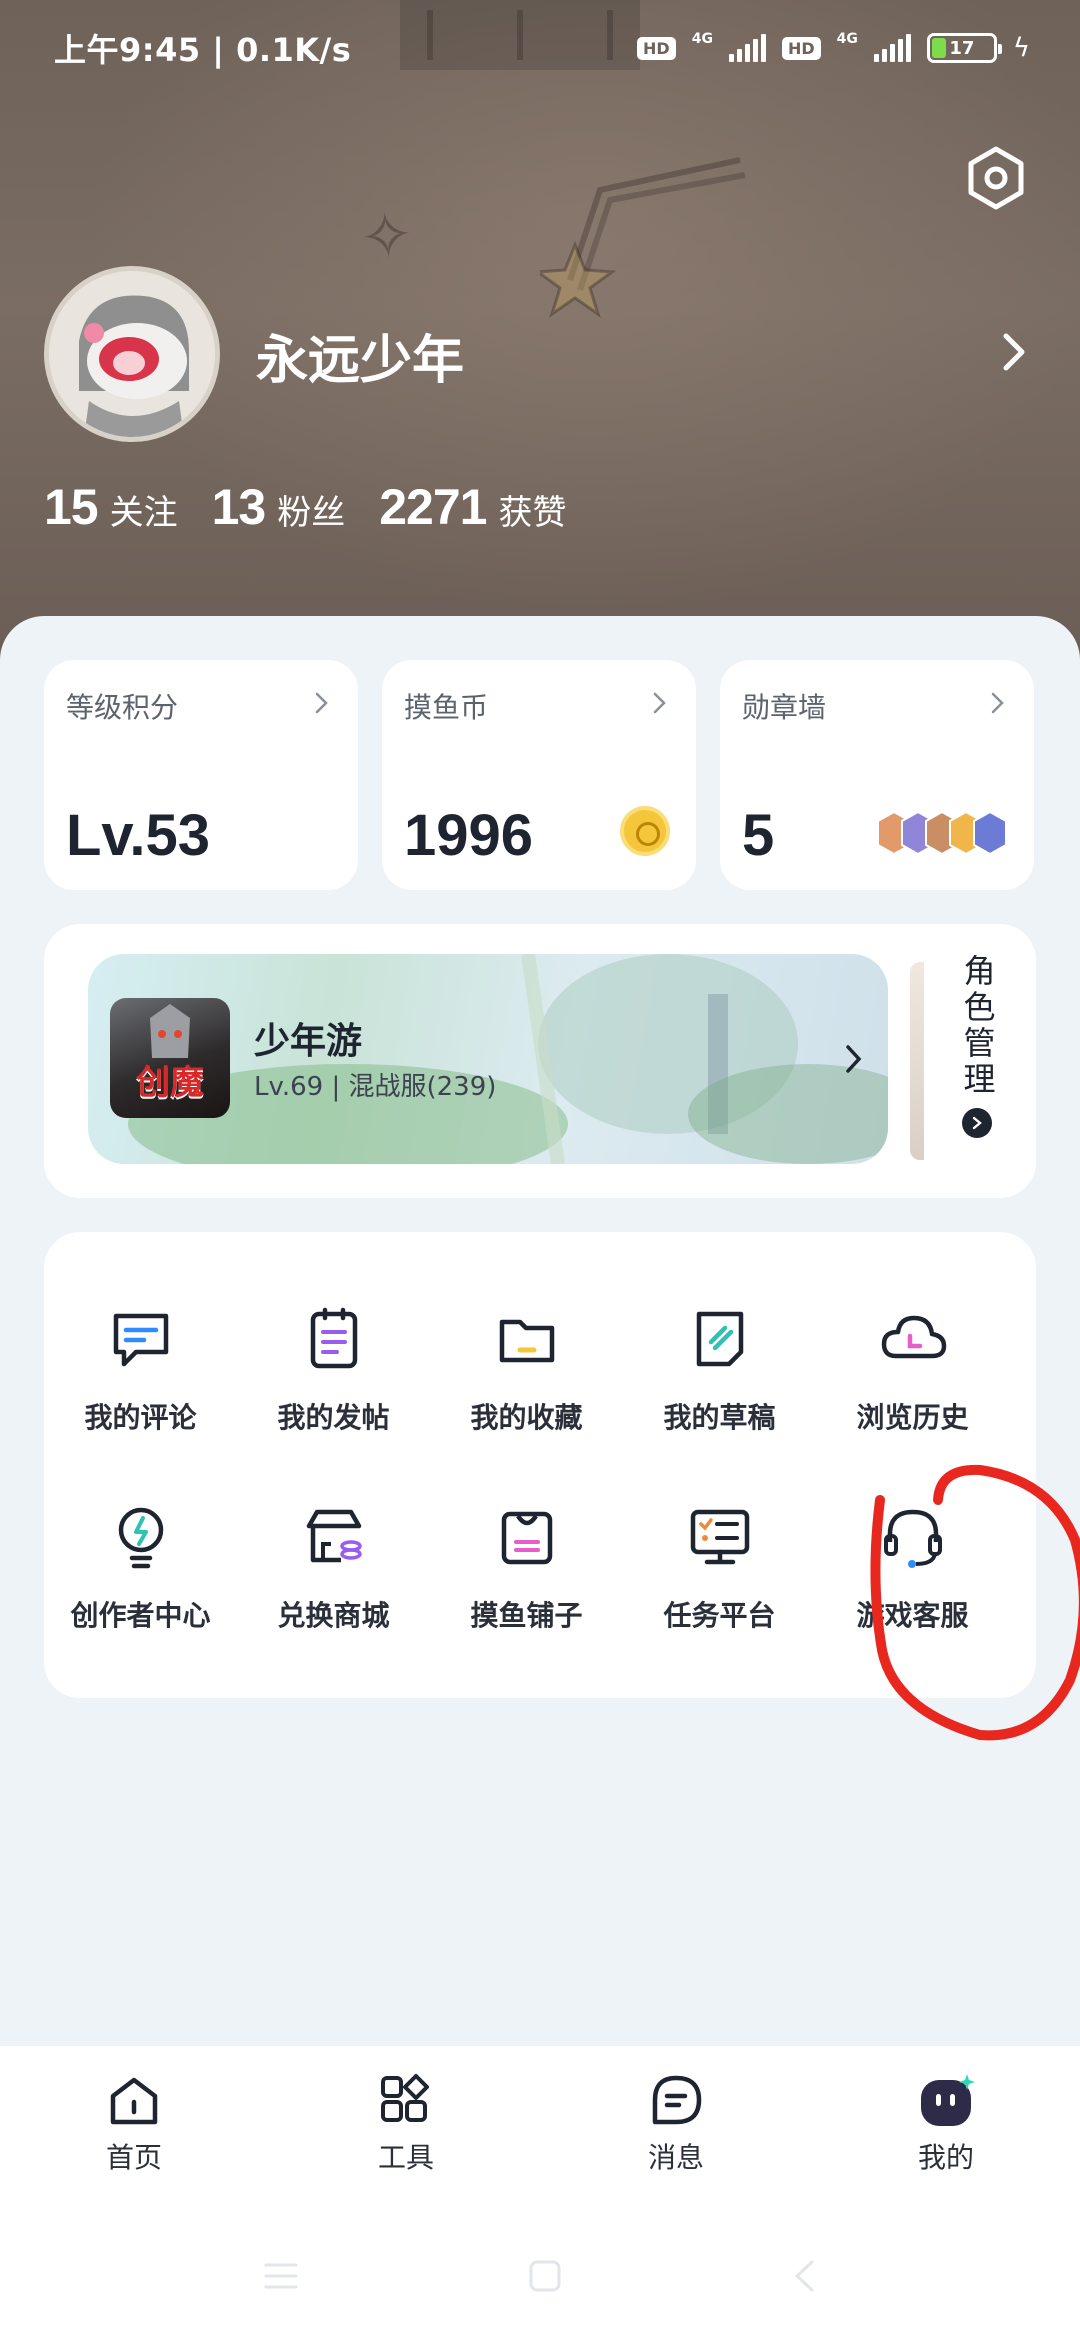  Describe the element at coordinates (133, 2157) in the screenshot. I see `nav-label: 首页` at that location.